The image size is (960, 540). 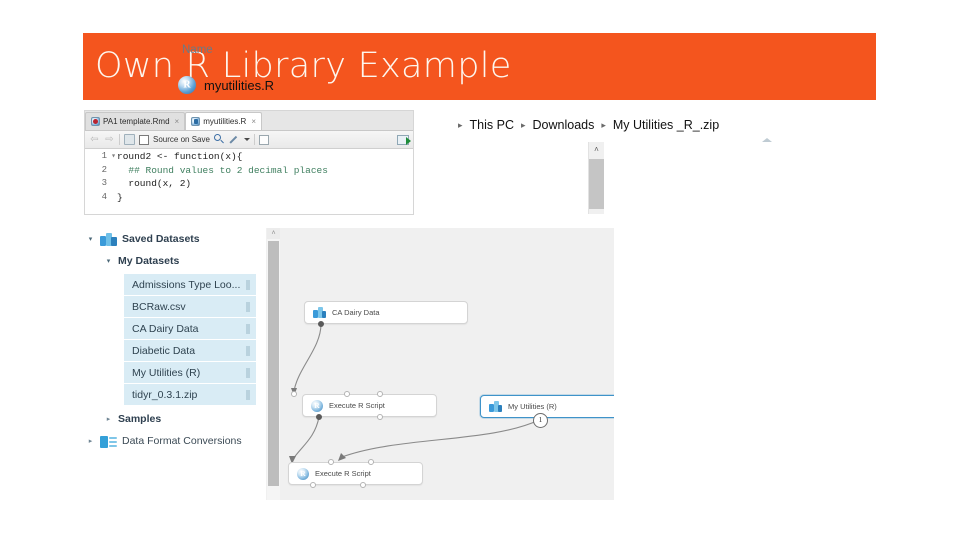 I want to click on status-badge: 1, so click(x=540, y=420).